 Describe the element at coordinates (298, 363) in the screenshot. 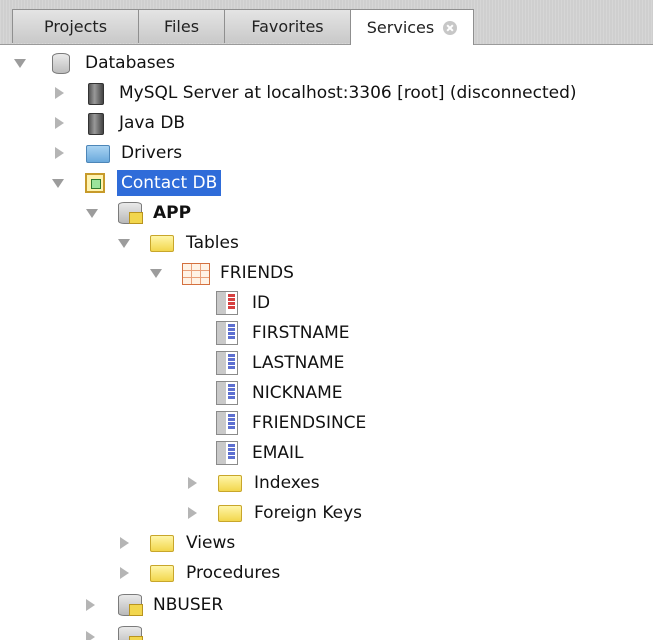

I see `node-label: LASTNAME` at that location.